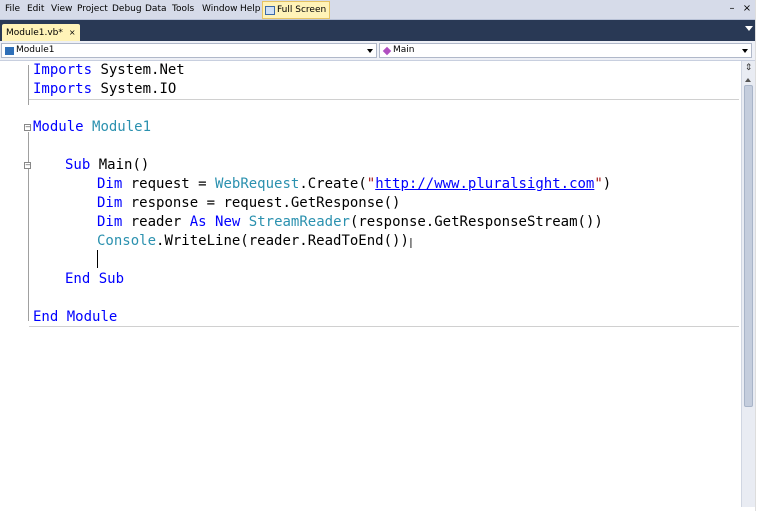 Image resolution: width=761 pixels, height=511 pixels. What do you see at coordinates (749, 28) in the screenshot?
I see `tab-list-dropdown-icon` at bounding box center [749, 28].